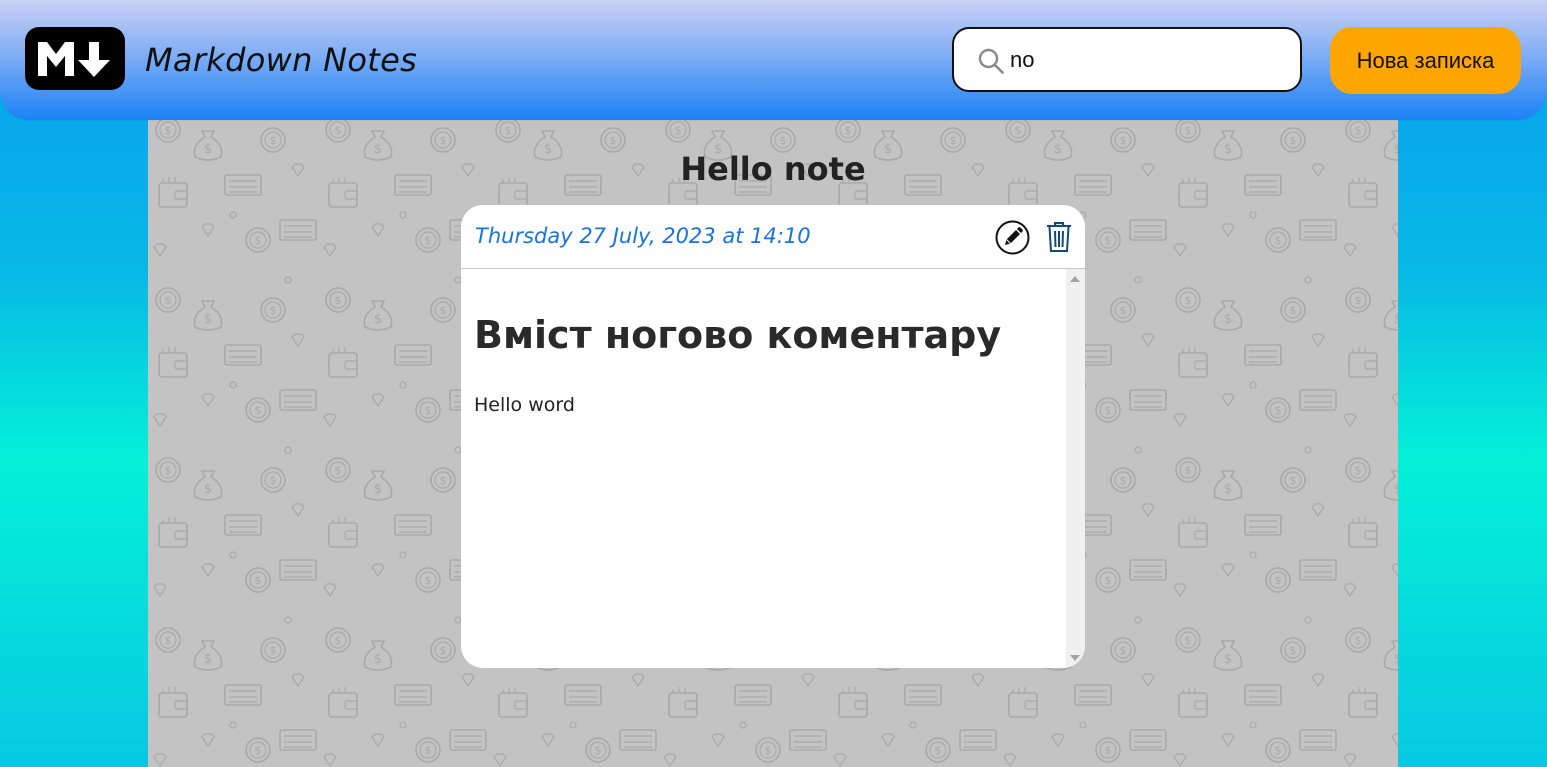 This screenshot has width=1547, height=767. What do you see at coordinates (1425, 60) in the screenshot?
I see `new-note-button: Нова записка` at bounding box center [1425, 60].